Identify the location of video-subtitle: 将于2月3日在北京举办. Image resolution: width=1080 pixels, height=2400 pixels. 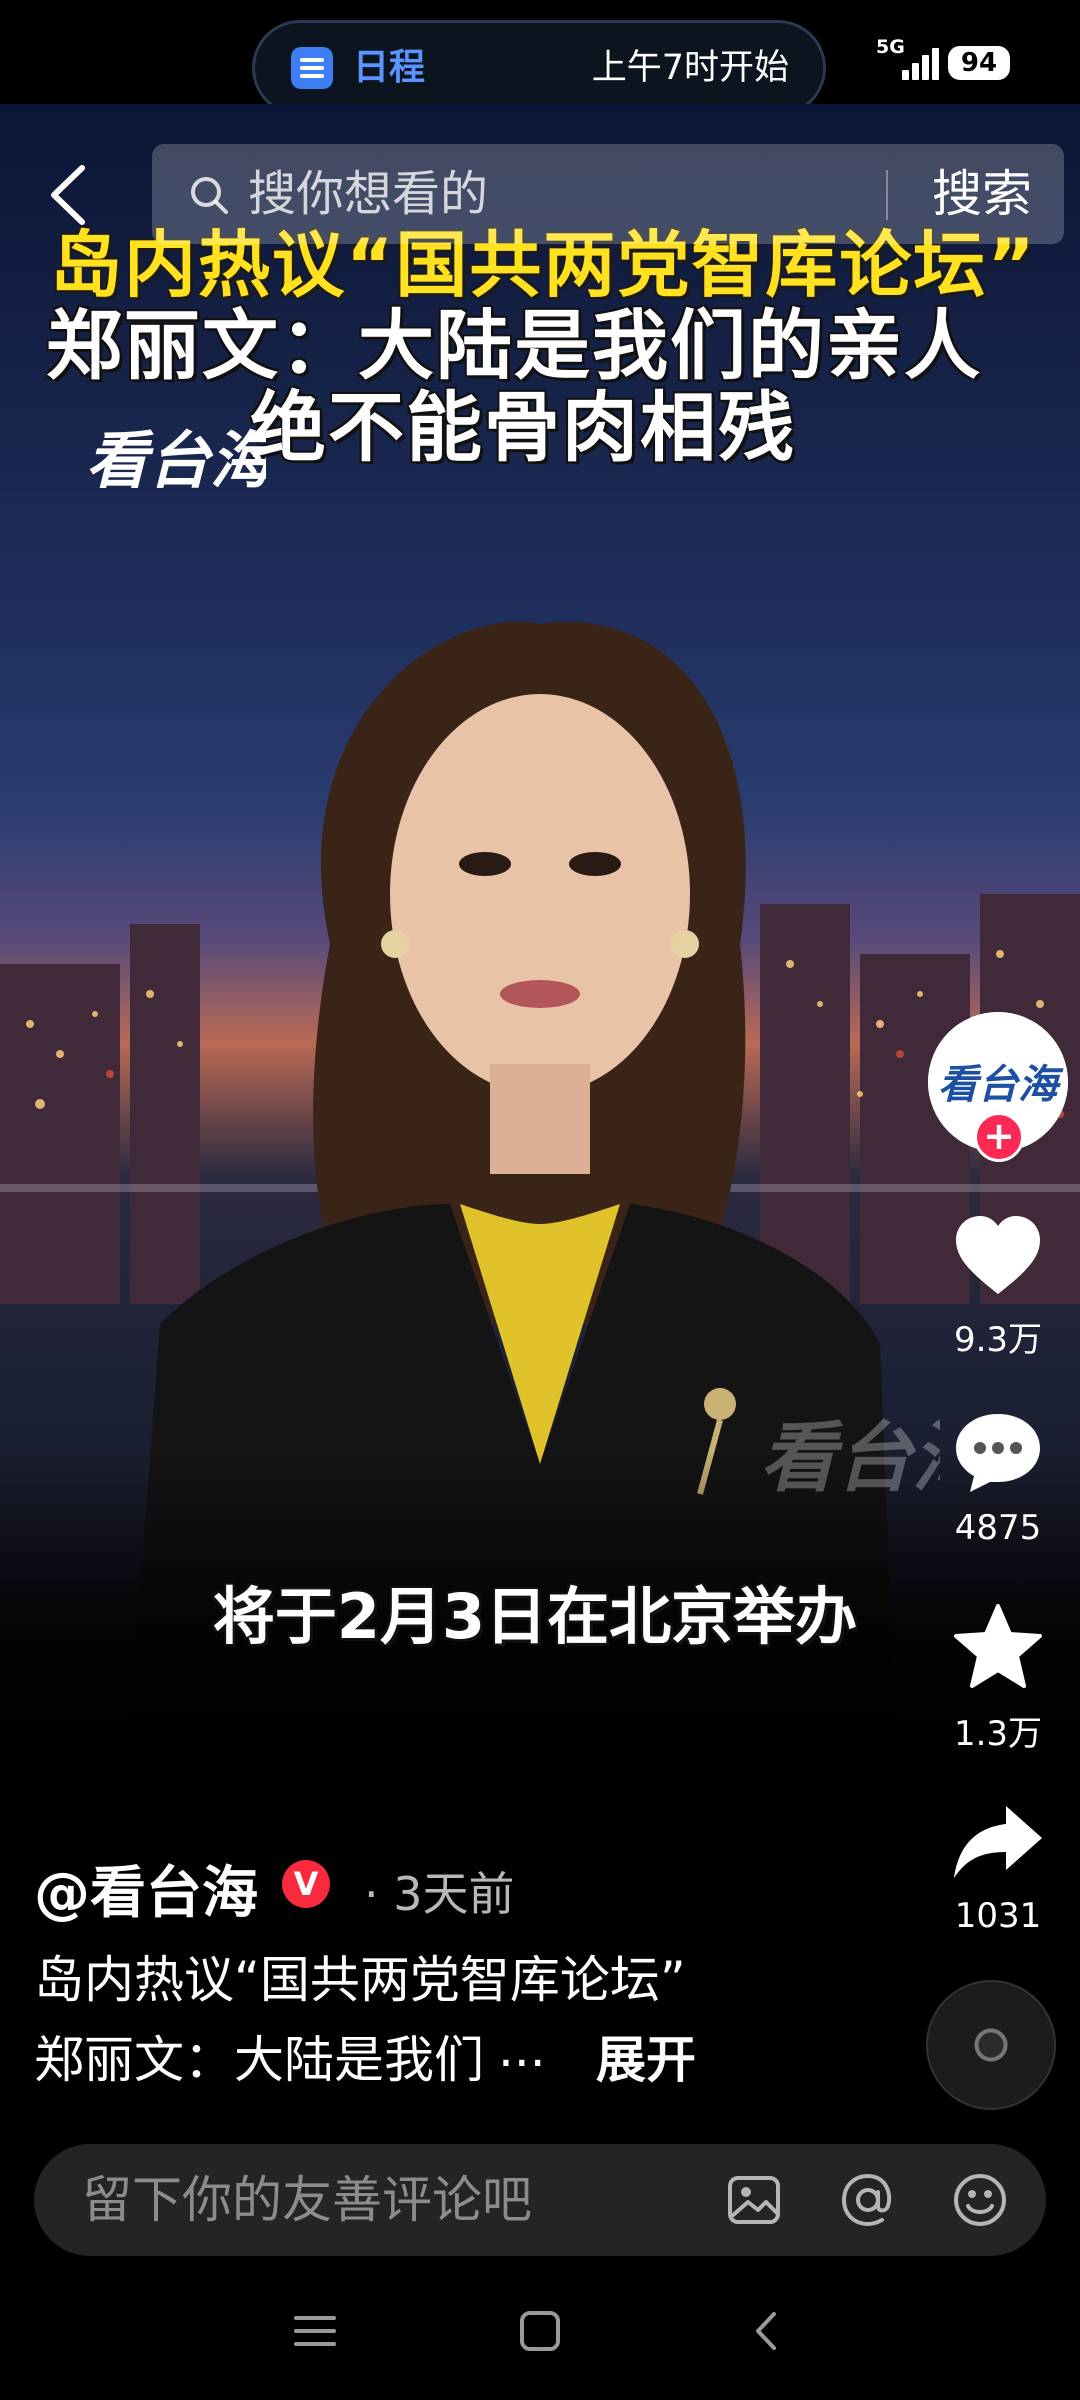
(535, 1616).